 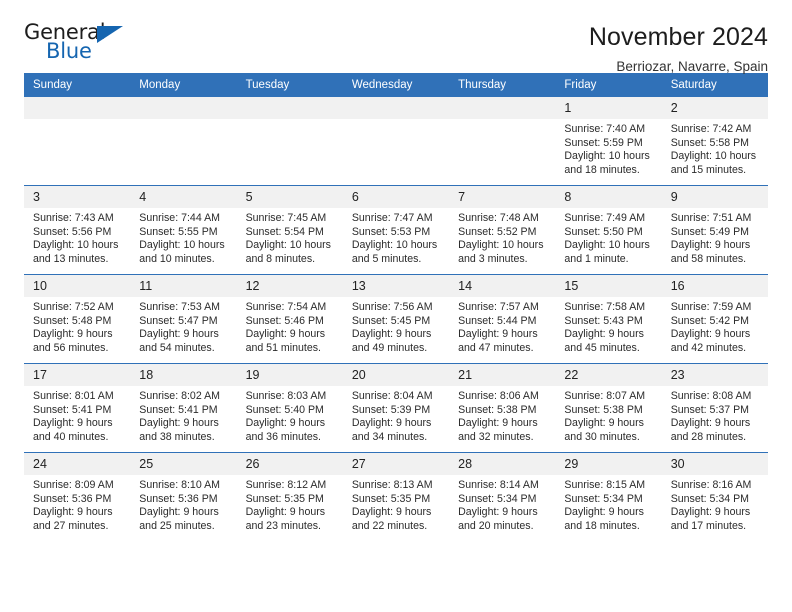 I want to click on day-number: 3, so click(x=77, y=197).